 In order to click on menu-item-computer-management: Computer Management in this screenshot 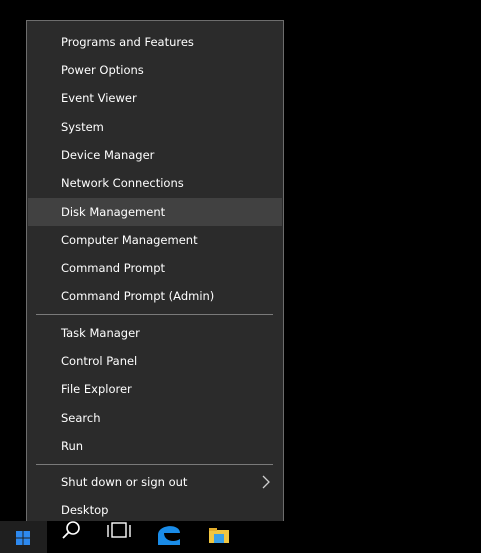, I will do `click(155, 240)`.